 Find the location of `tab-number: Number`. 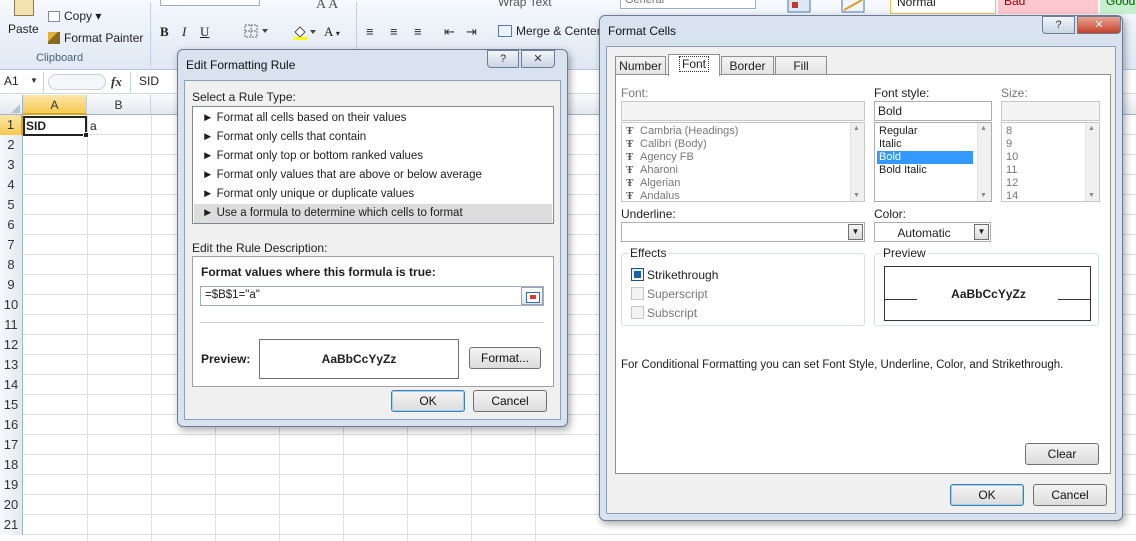

tab-number: Number is located at coordinates (640, 65).